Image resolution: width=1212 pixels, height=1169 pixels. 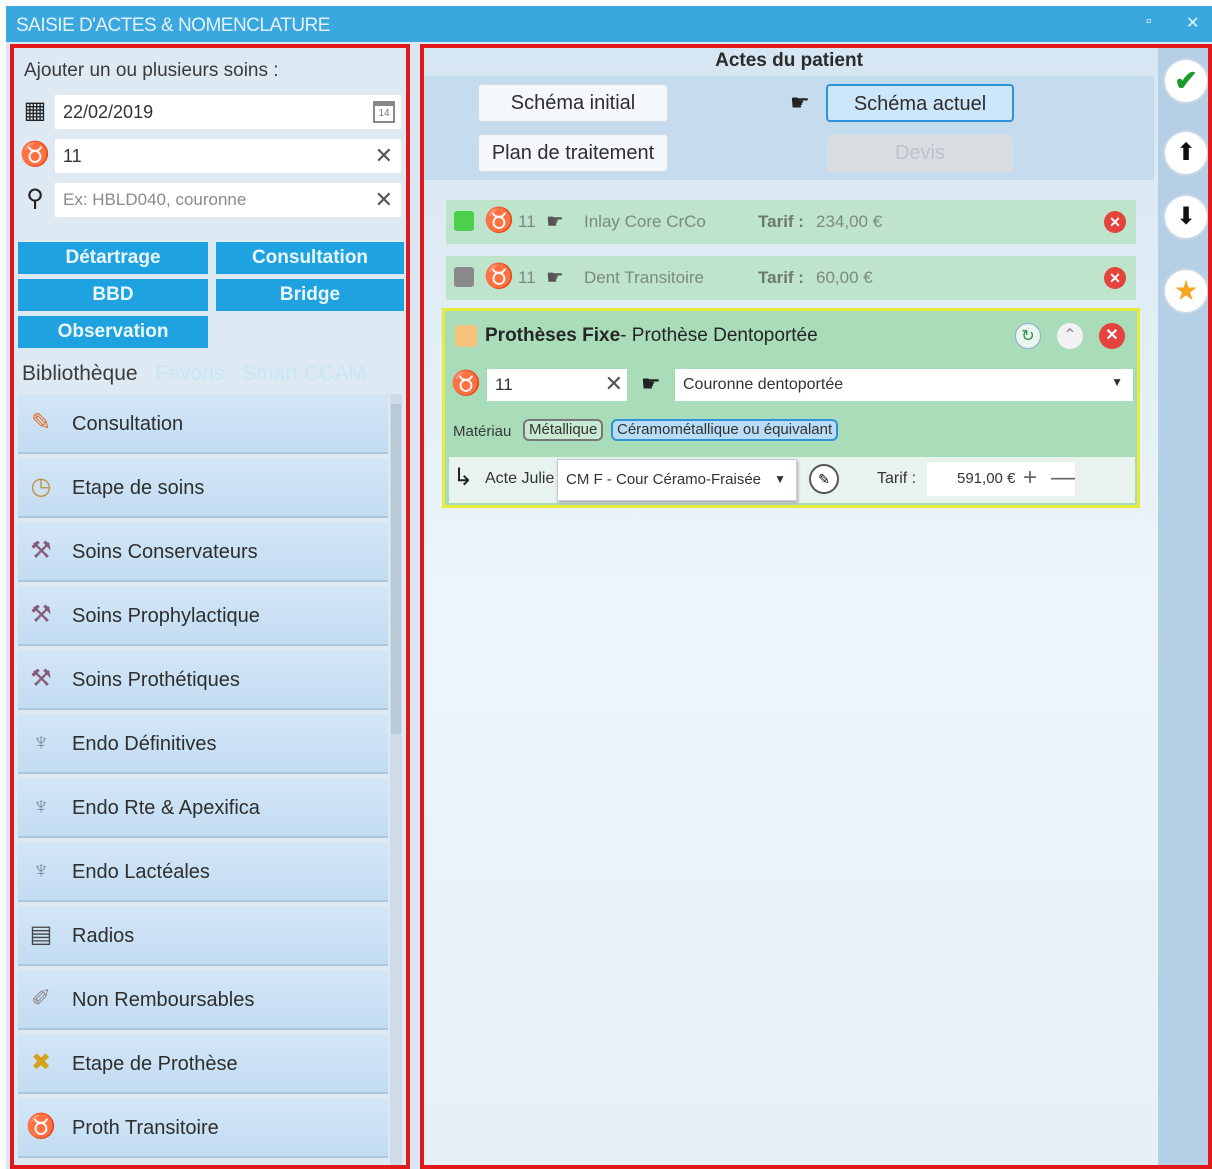 What do you see at coordinates (396, 569) in the screenshot?
I see `scrollbar-thumb` at bounding box center [396, 569].